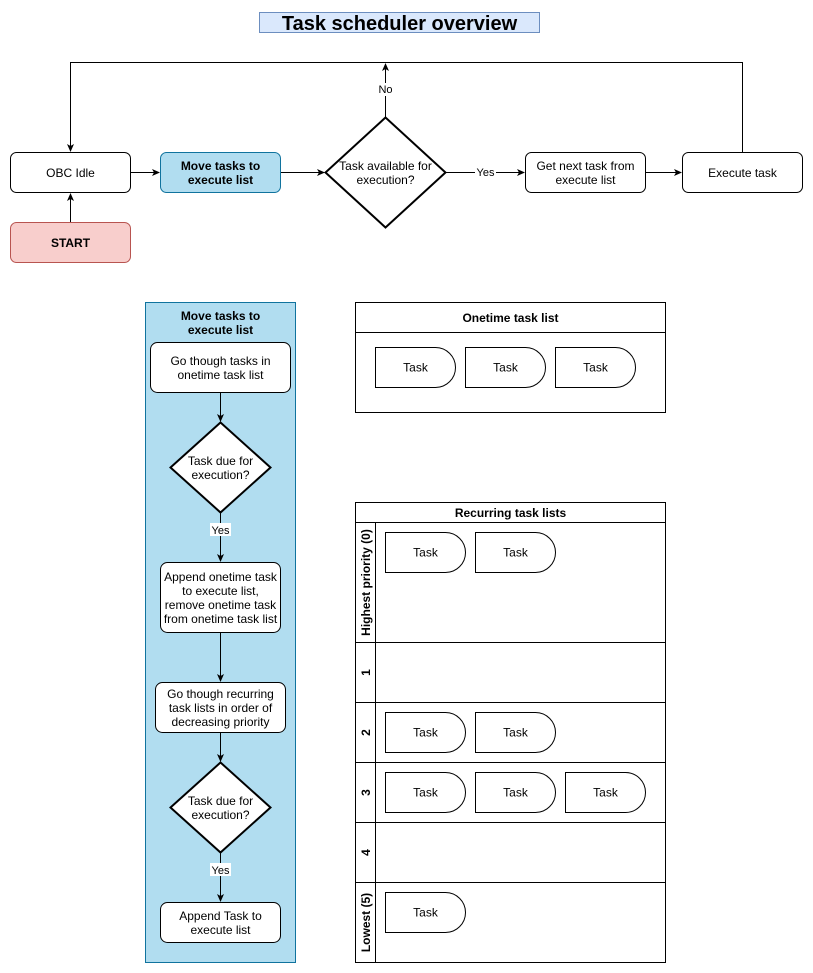 The height and width of the screenshot is (973, 813). I want to click on onetime-list-title: Onetime task list, so click(510, 318).